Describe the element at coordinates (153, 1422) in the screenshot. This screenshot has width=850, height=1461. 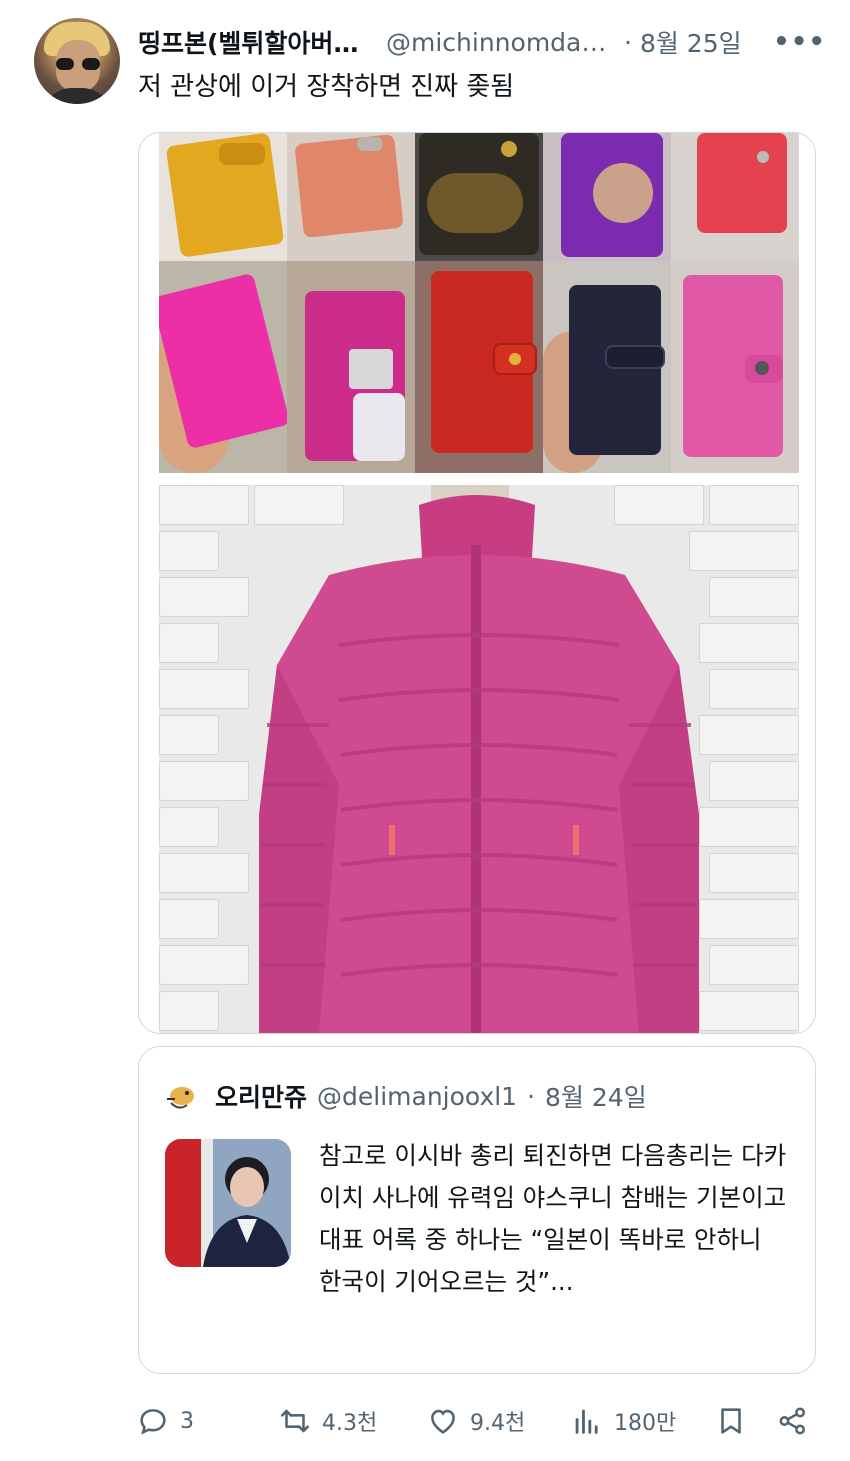
I see `reply-icon` at that location.